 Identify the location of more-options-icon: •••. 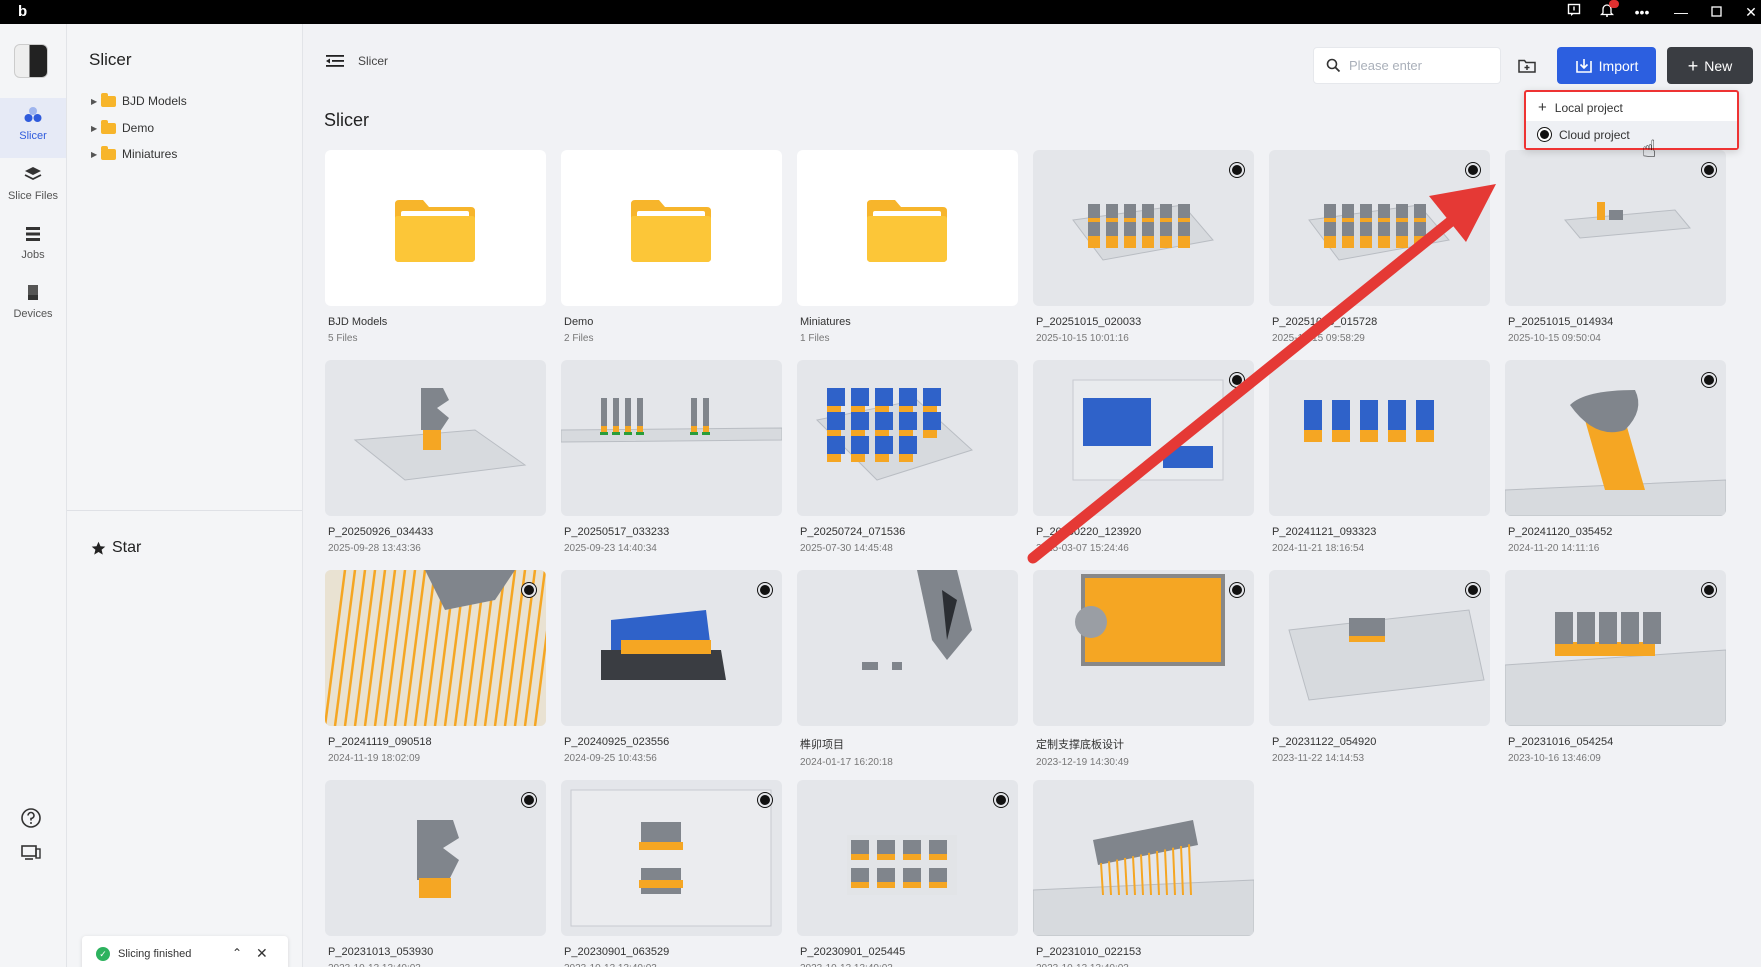
(1642, 12).